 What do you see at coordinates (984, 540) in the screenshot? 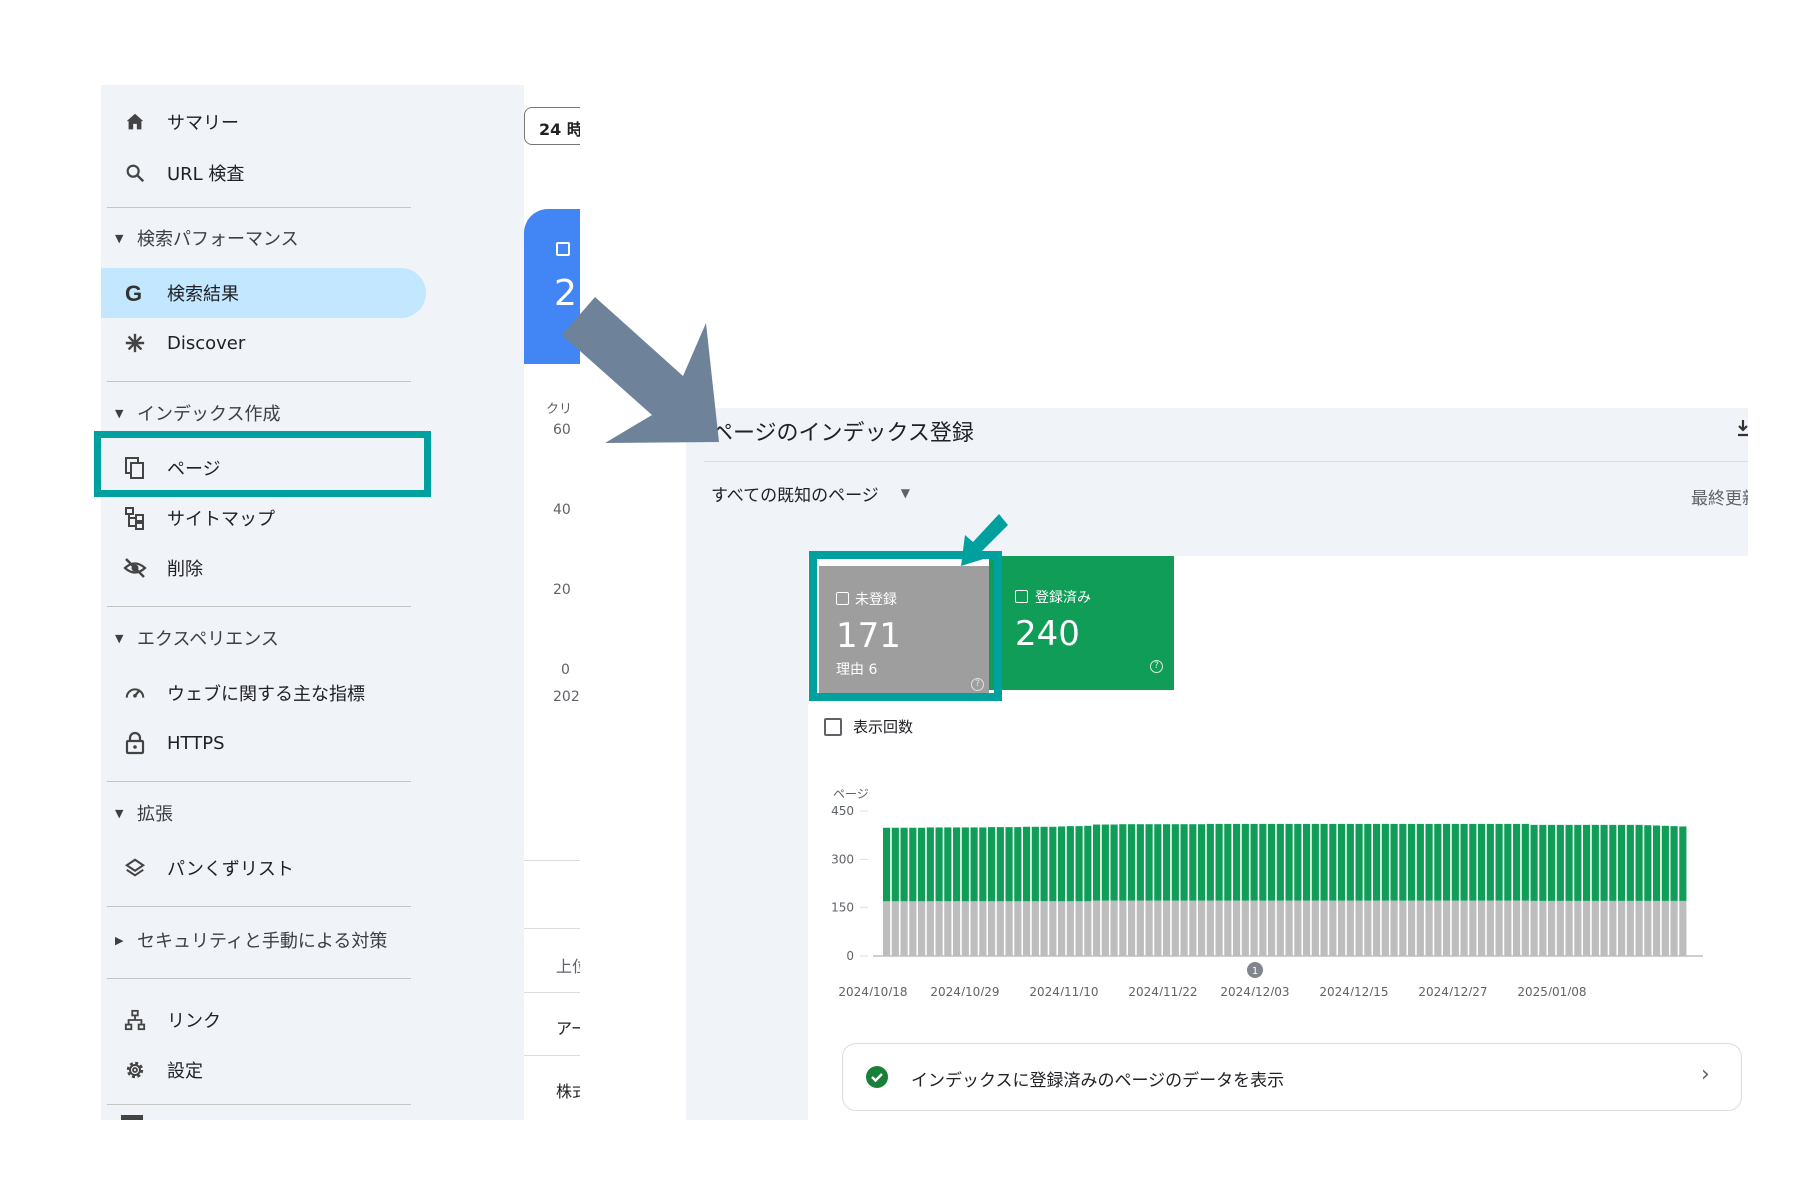
I see `small-arrow` at bounding box center [984, 540].